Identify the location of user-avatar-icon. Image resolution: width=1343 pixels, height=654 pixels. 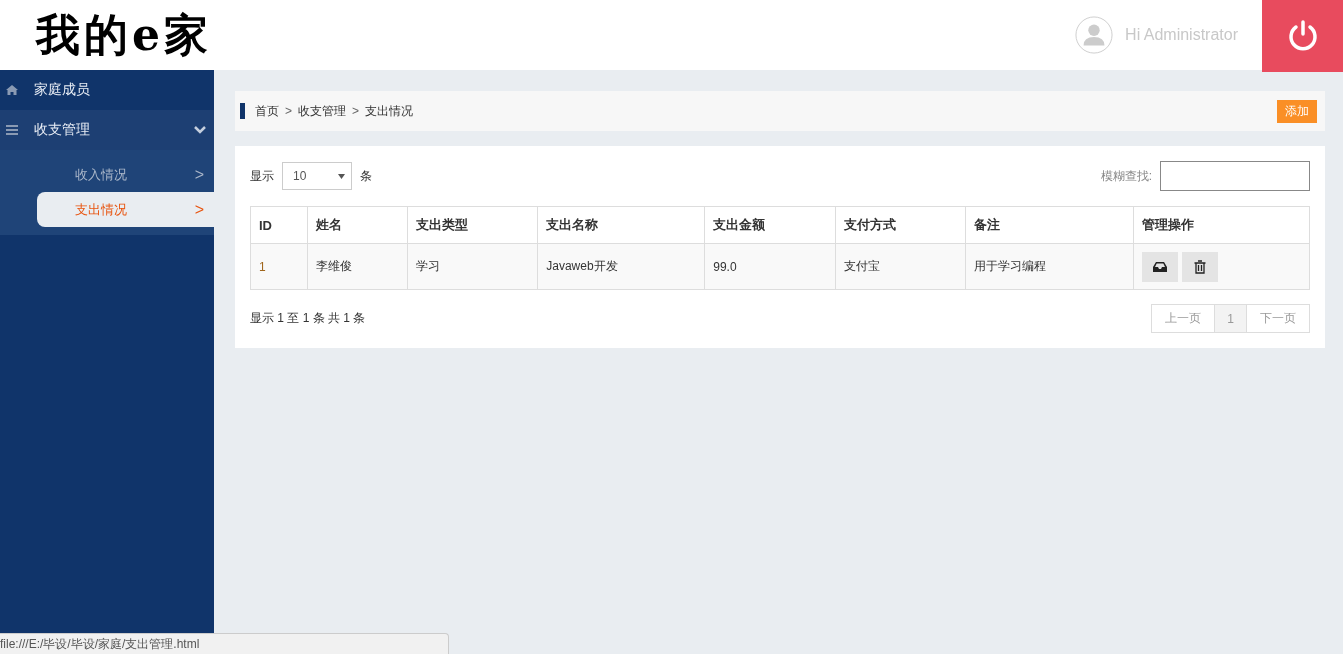
(1094, 35).